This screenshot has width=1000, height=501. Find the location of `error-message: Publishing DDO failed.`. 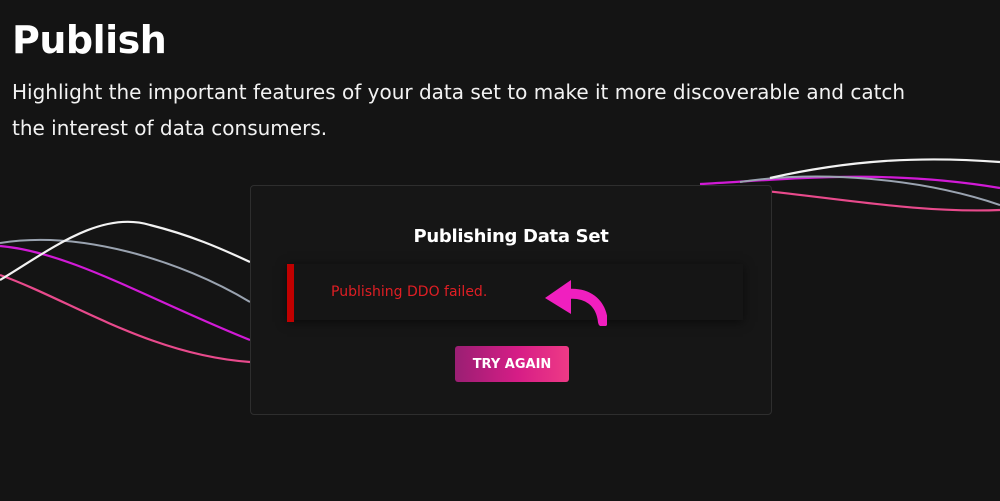

error-message: Publishing DDO failed. is located at coordinates (409, 292).